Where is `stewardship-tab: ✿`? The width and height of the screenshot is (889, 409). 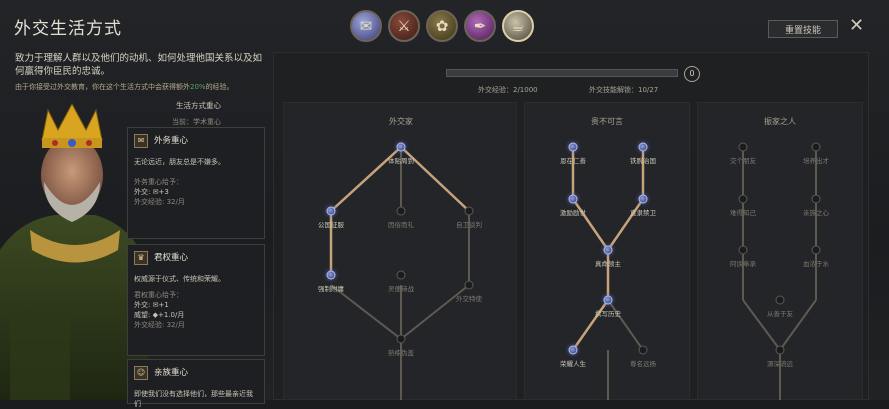 stewardship-tab: ✿ is located at coordinates (442, 26).